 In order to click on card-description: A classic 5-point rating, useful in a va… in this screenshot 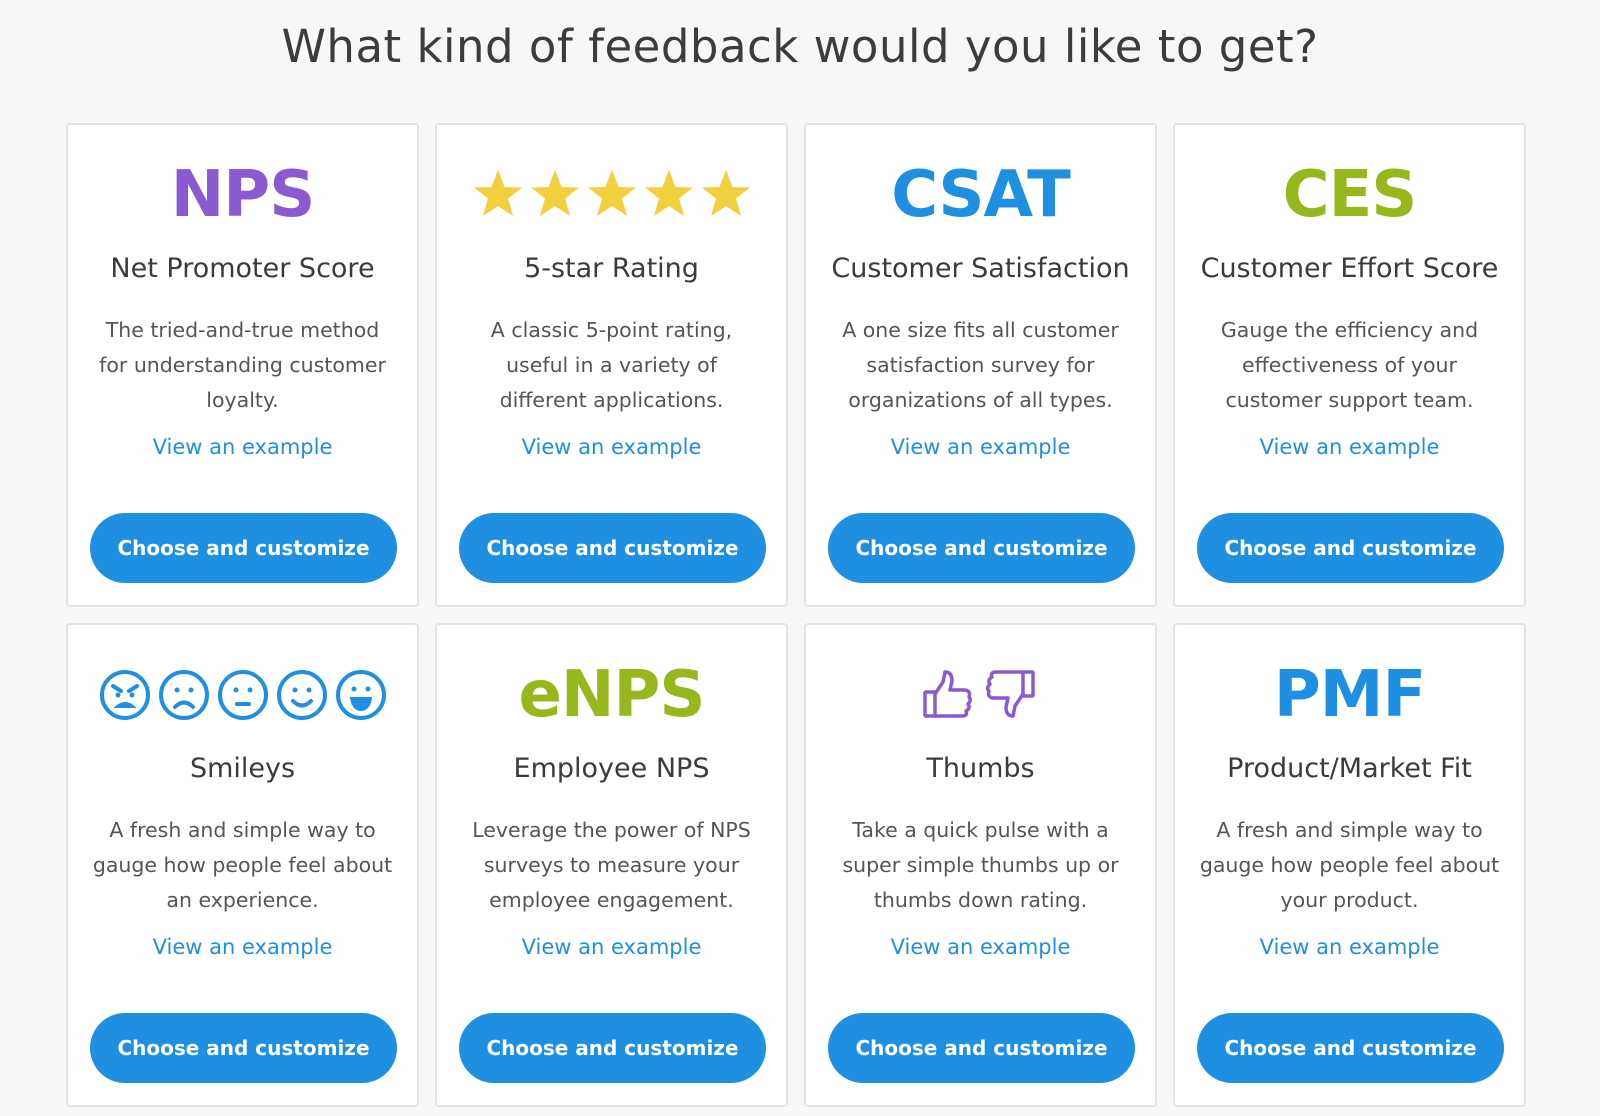, I will do `click(611, 365)`.